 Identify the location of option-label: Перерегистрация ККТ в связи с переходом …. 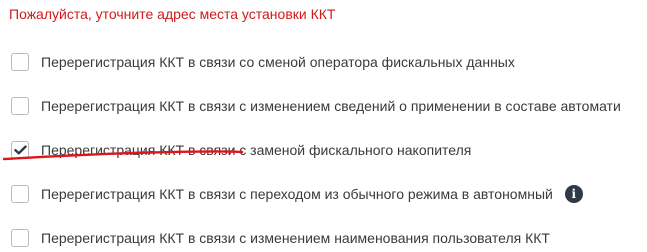
(297, 194).